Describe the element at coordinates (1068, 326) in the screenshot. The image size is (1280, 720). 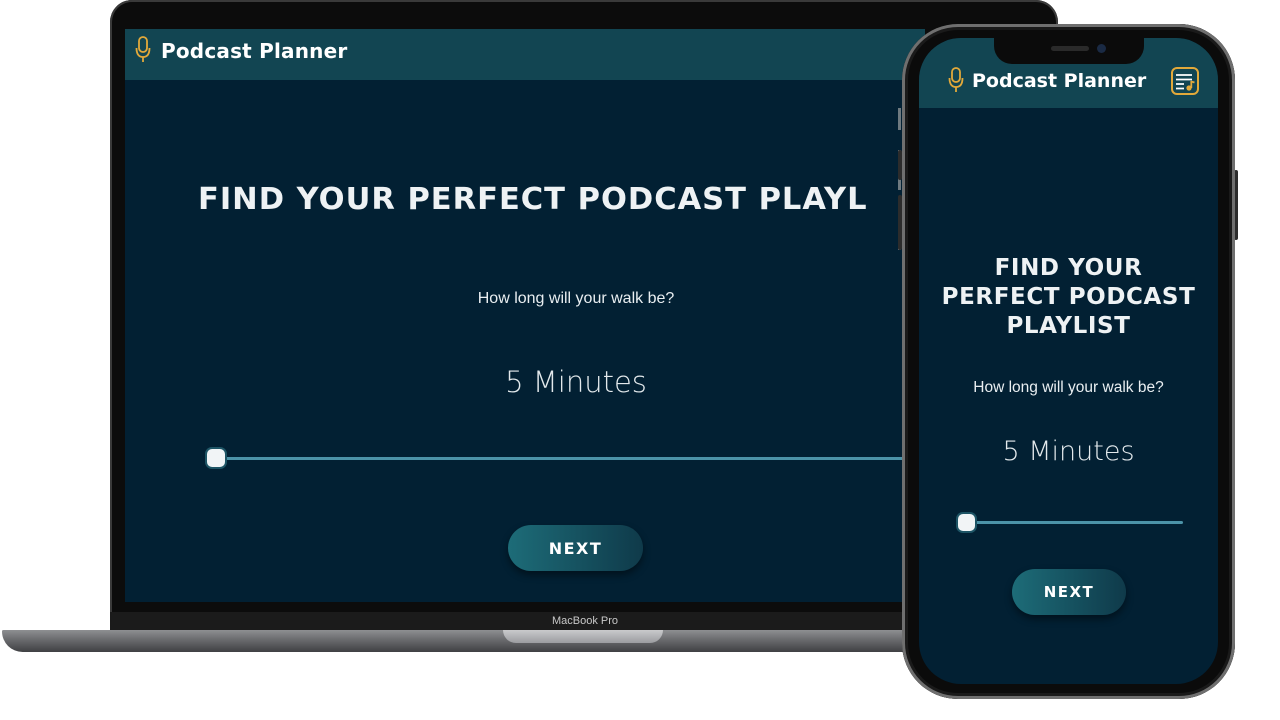
I see `page-title-line: PLAYLIST` at that location.